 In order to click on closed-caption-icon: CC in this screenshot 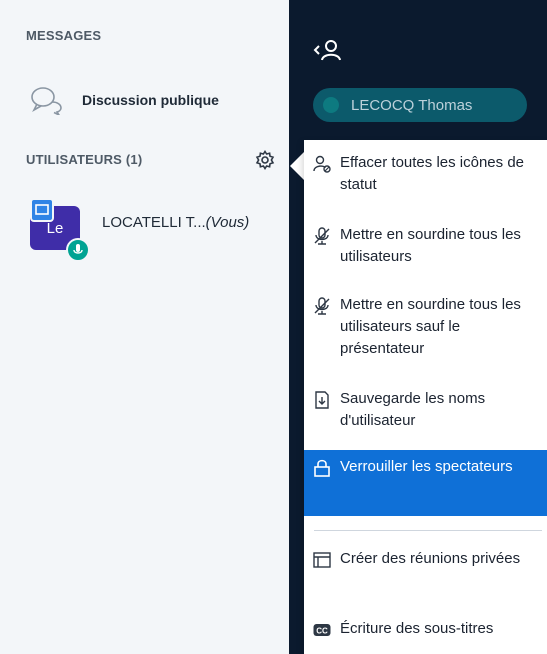, I will do `click(322, 630)`.